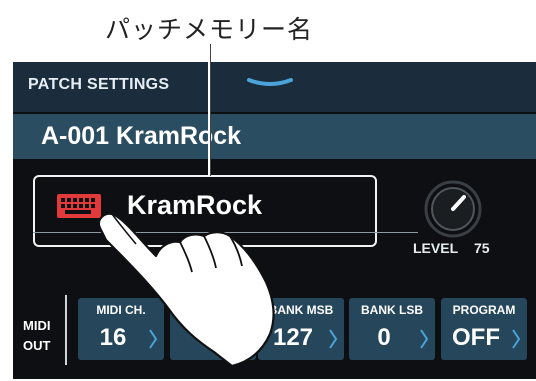  I want to click on program-button: PROGRAM OFF, so click(484, 329).